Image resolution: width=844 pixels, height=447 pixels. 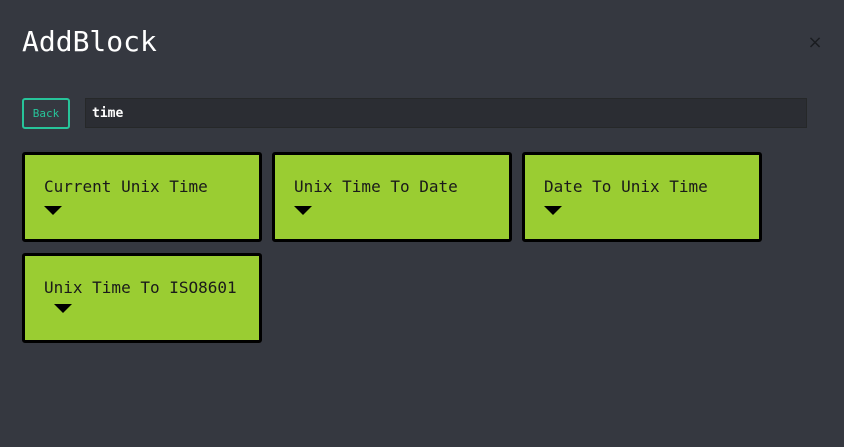 I want to click on block-label: Unix Time To ISO8601, so click(x=140, y=287).